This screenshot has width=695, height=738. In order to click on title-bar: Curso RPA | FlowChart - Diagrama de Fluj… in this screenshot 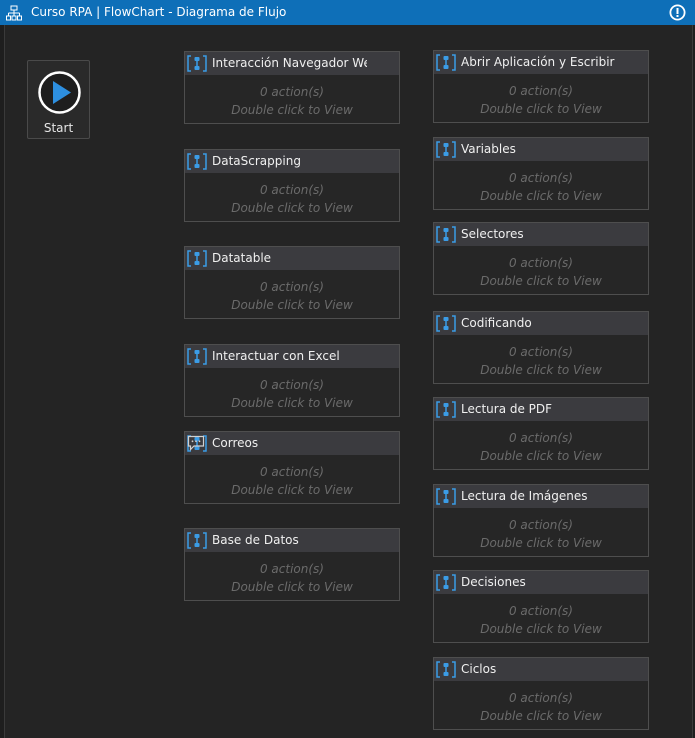, I will do `click(347, 12)`.